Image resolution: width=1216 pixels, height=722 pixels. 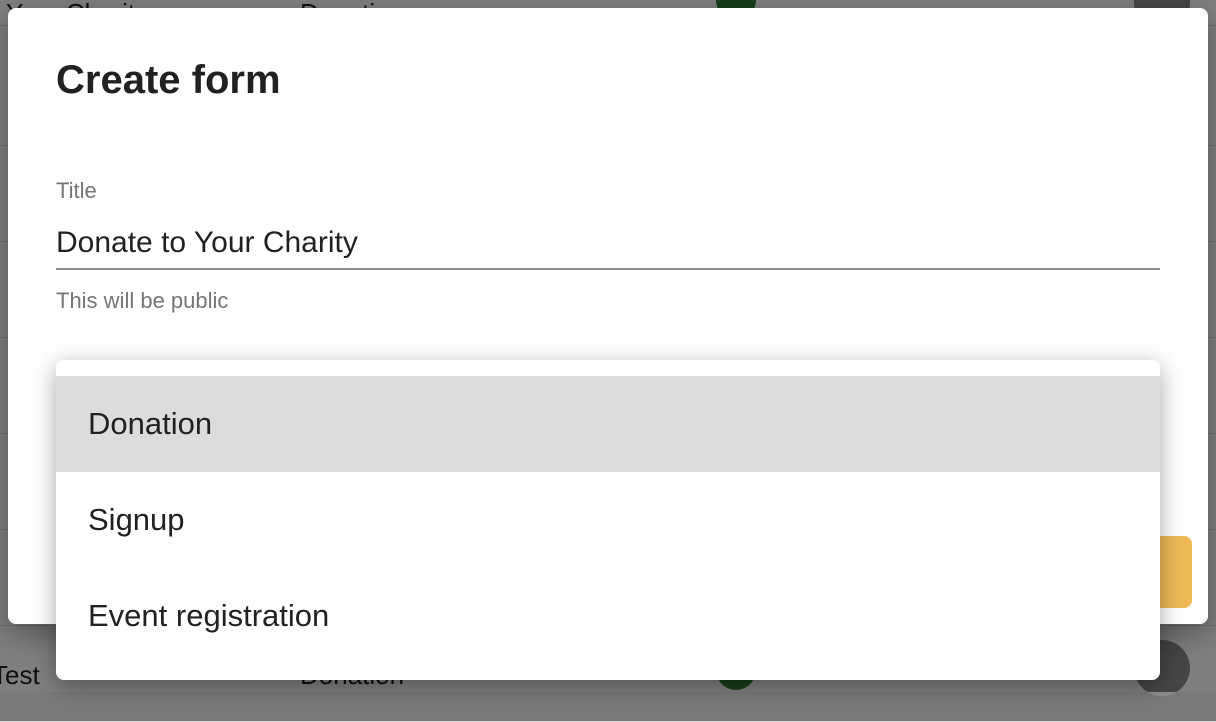 What do you see at coordinates (608, 616) in the screenshot?
I see `menu-item-event-registration: Event registration` at bounding box center [608, 616].